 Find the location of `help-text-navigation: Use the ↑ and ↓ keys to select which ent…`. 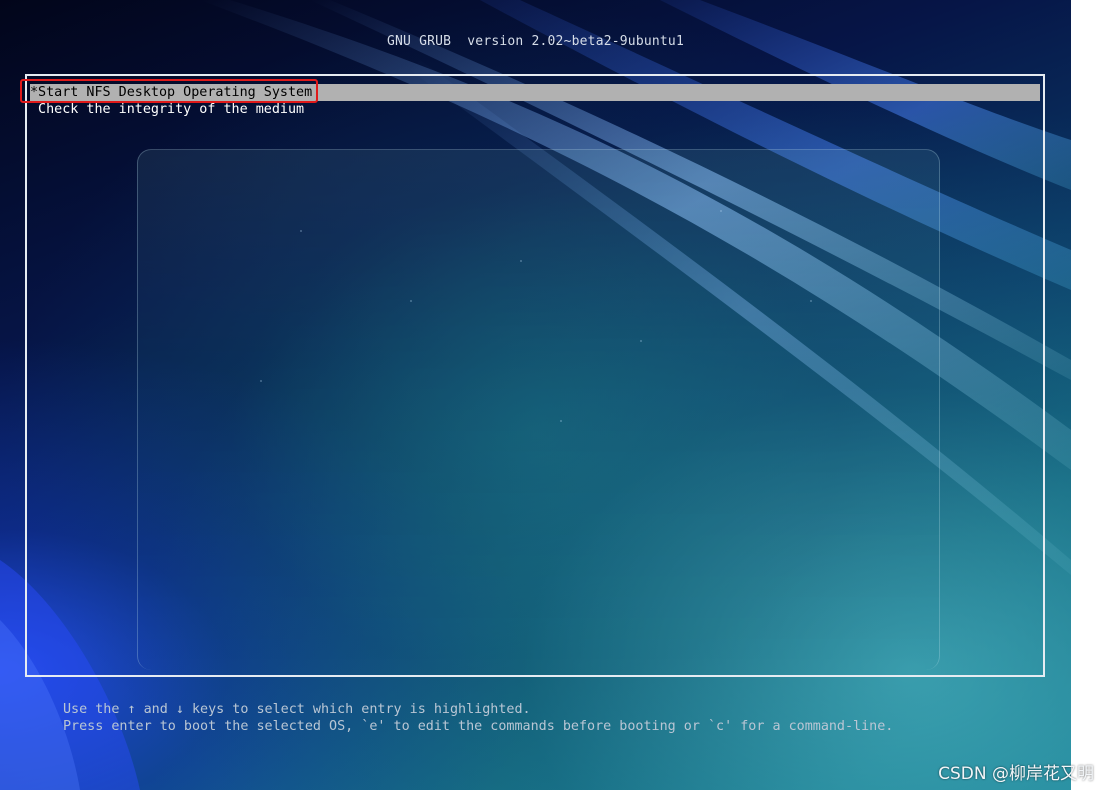

help-text-navigation: Use the ↑ and ↓ keys to select which ent… is located at coordinates (297, 709).